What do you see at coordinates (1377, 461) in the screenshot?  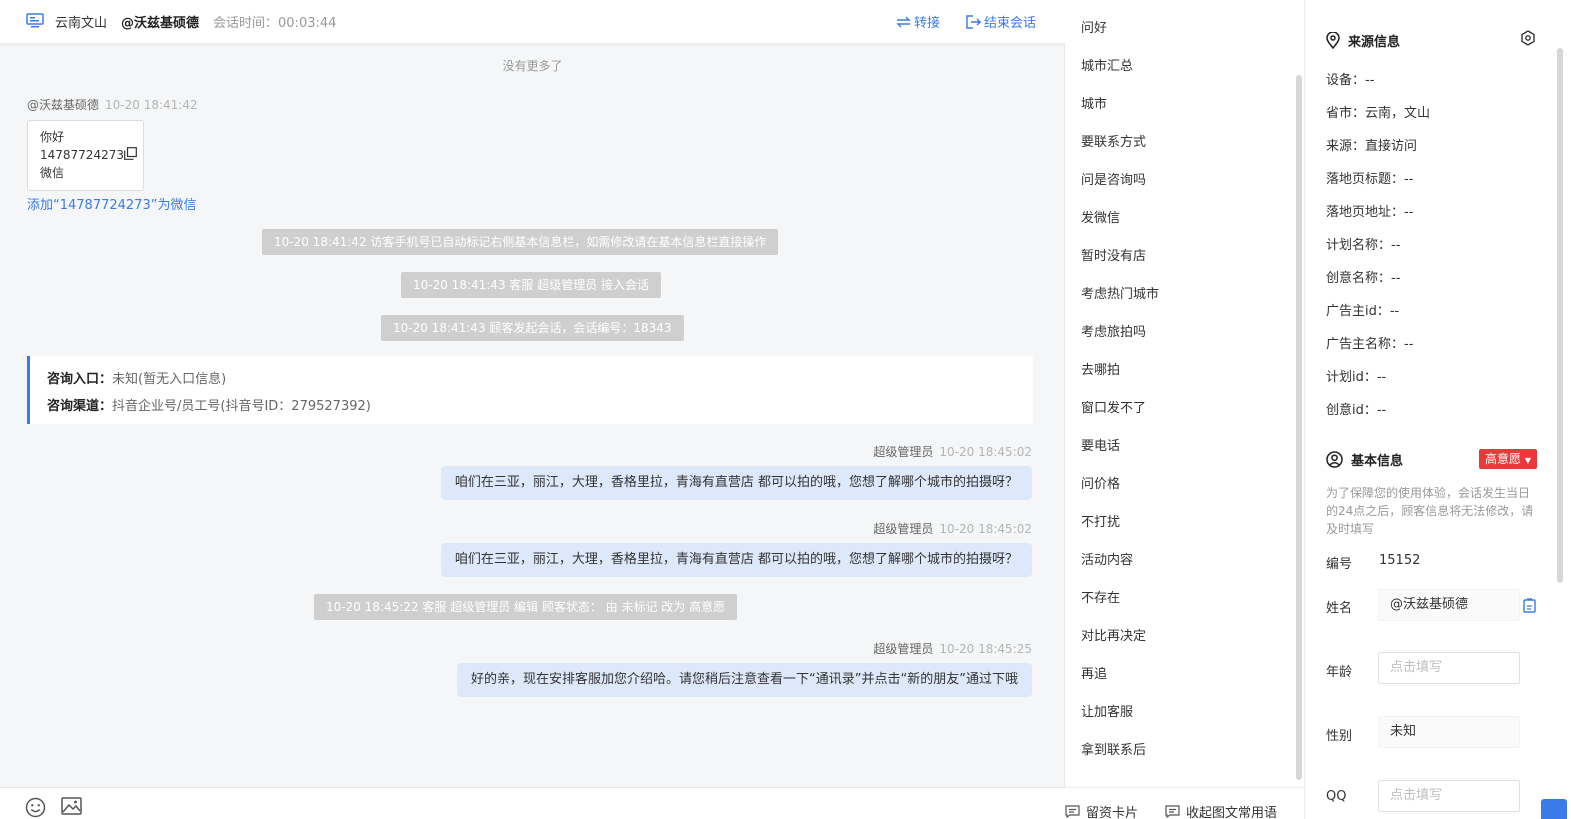 I see `basic-info-title: 基本信息` at bounding box center [1377, 461].